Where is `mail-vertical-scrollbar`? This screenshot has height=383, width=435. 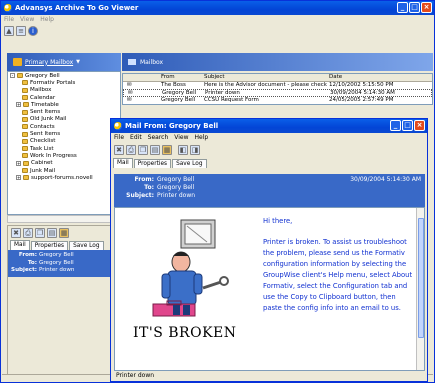
mail-vertical-scrollbar is located at coordinates (420, 289).